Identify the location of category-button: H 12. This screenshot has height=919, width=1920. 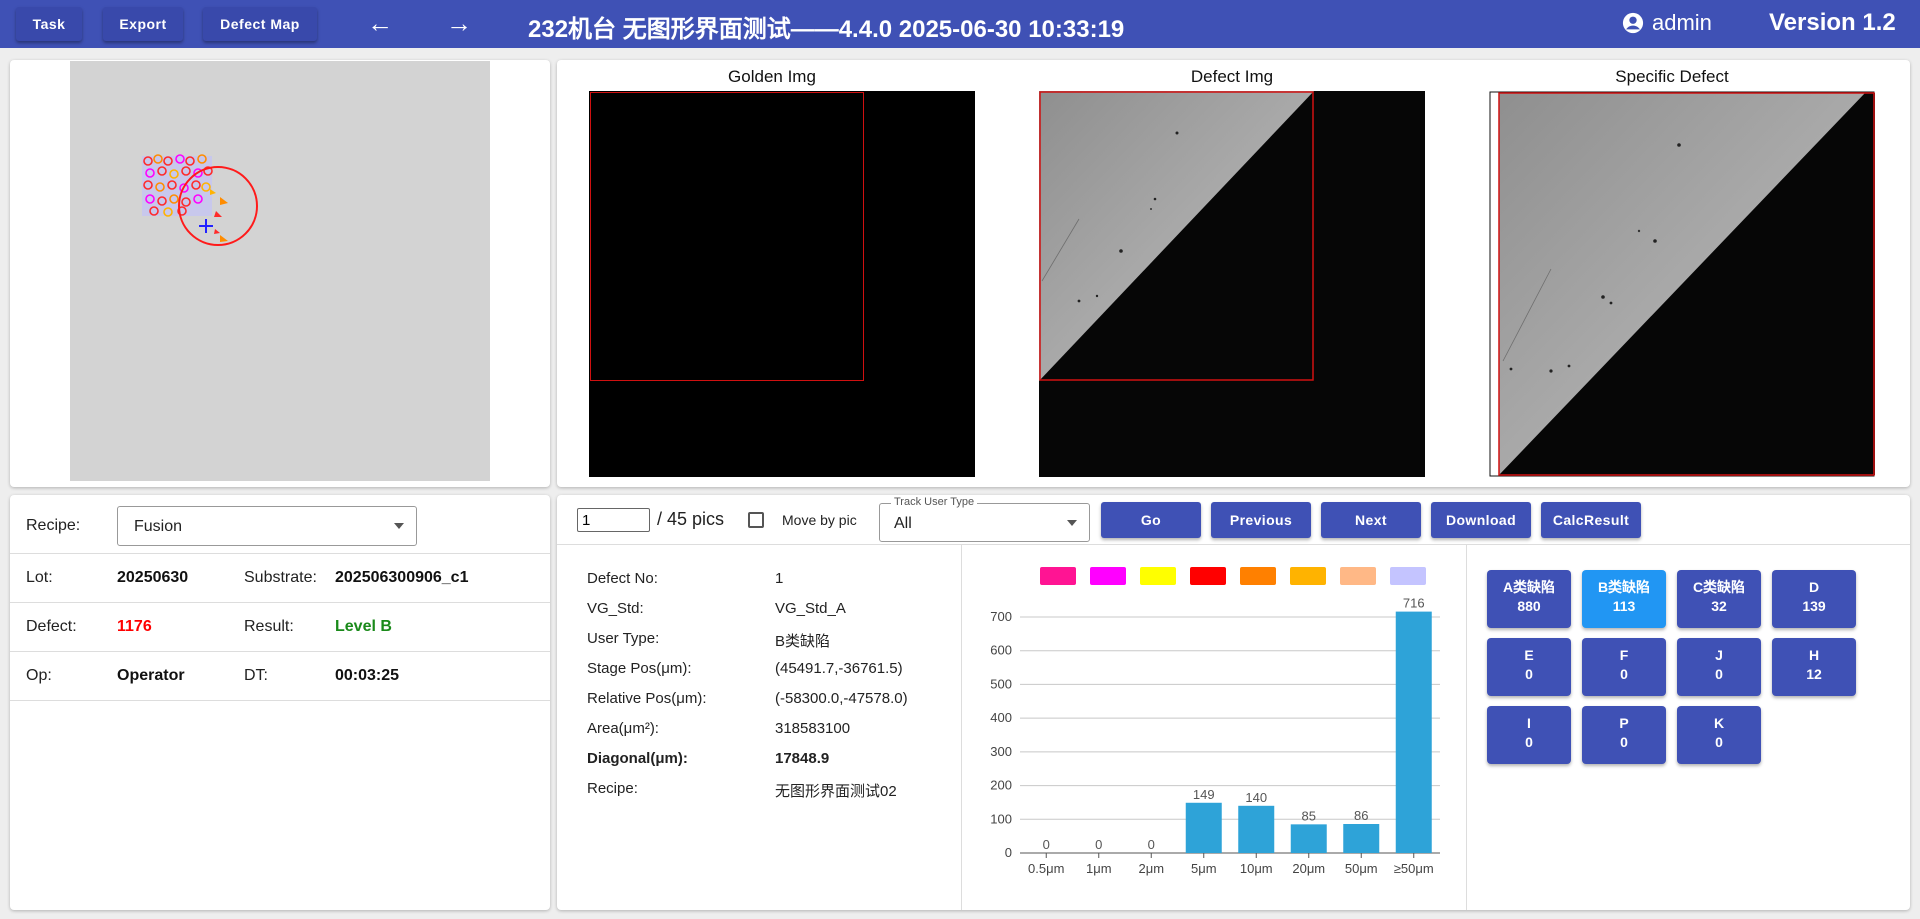
(1814, 667).